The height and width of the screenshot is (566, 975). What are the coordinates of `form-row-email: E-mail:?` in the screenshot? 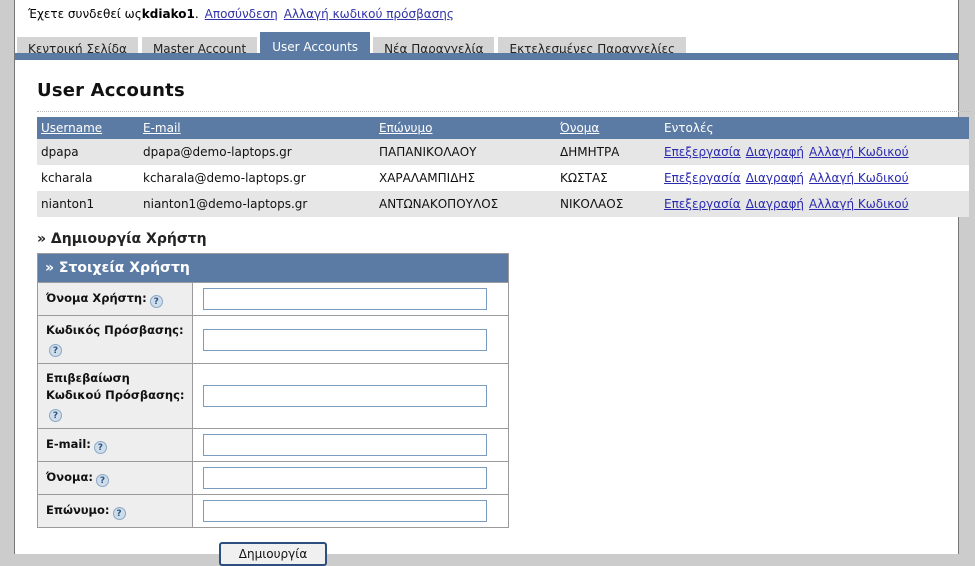 It's located at (273, 445).